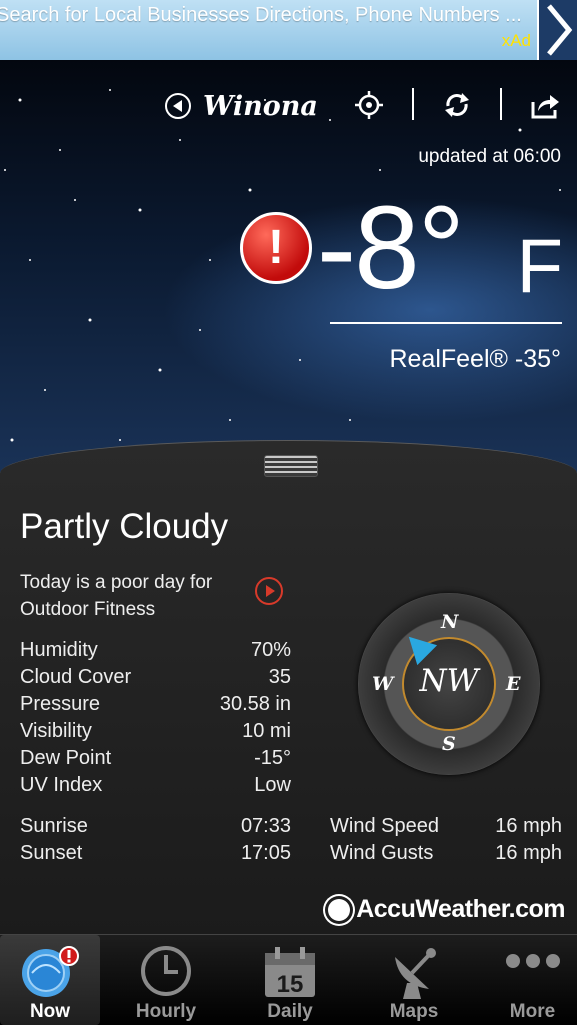 This screenshot has width=577, height=1025. I want to click on stat-value: 35, so click(279, 677).